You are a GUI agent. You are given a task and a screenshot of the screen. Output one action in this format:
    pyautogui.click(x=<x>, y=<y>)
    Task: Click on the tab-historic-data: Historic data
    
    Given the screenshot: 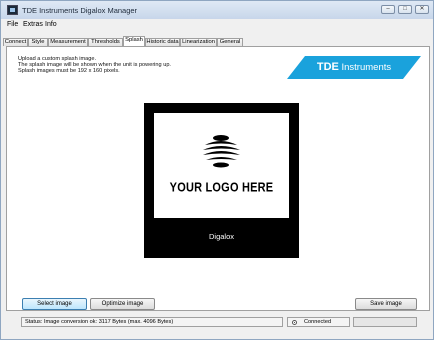 What is the action you would take?
    pyautogui.click(x=162, y=42)
    